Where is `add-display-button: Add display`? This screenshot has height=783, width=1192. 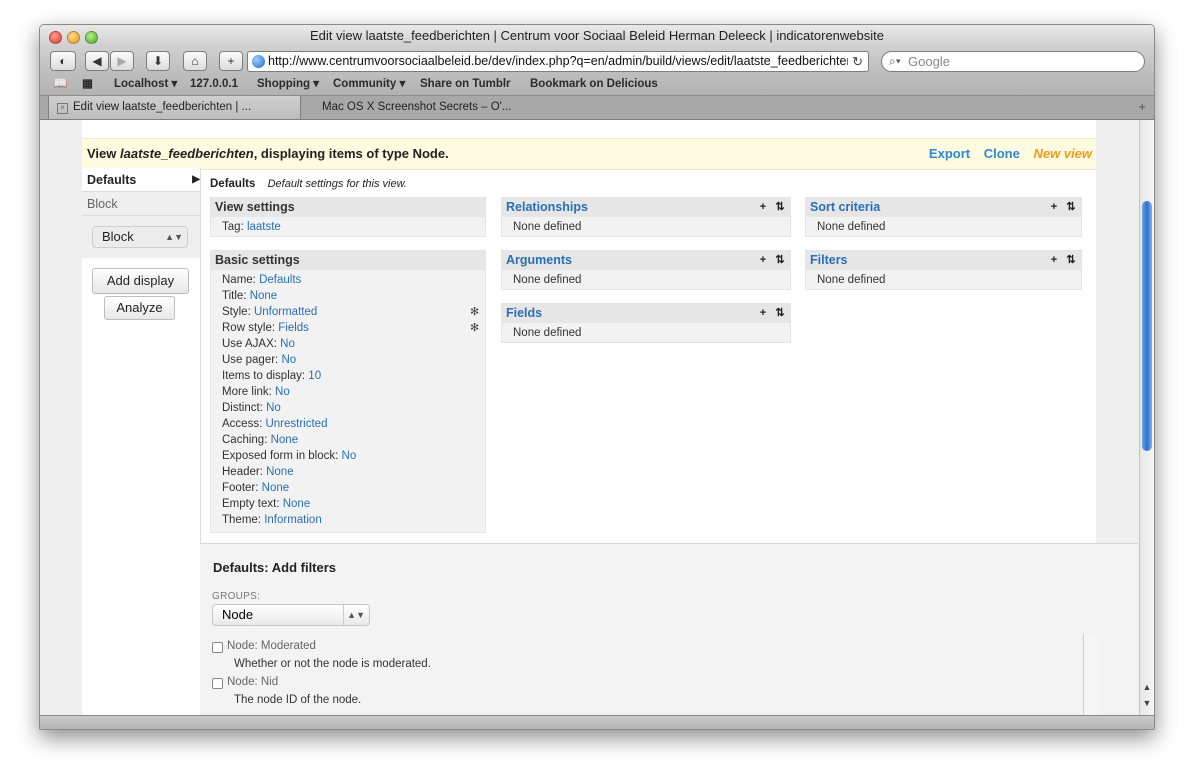 add-display-button: Add display is located at coordinates (140, 281).